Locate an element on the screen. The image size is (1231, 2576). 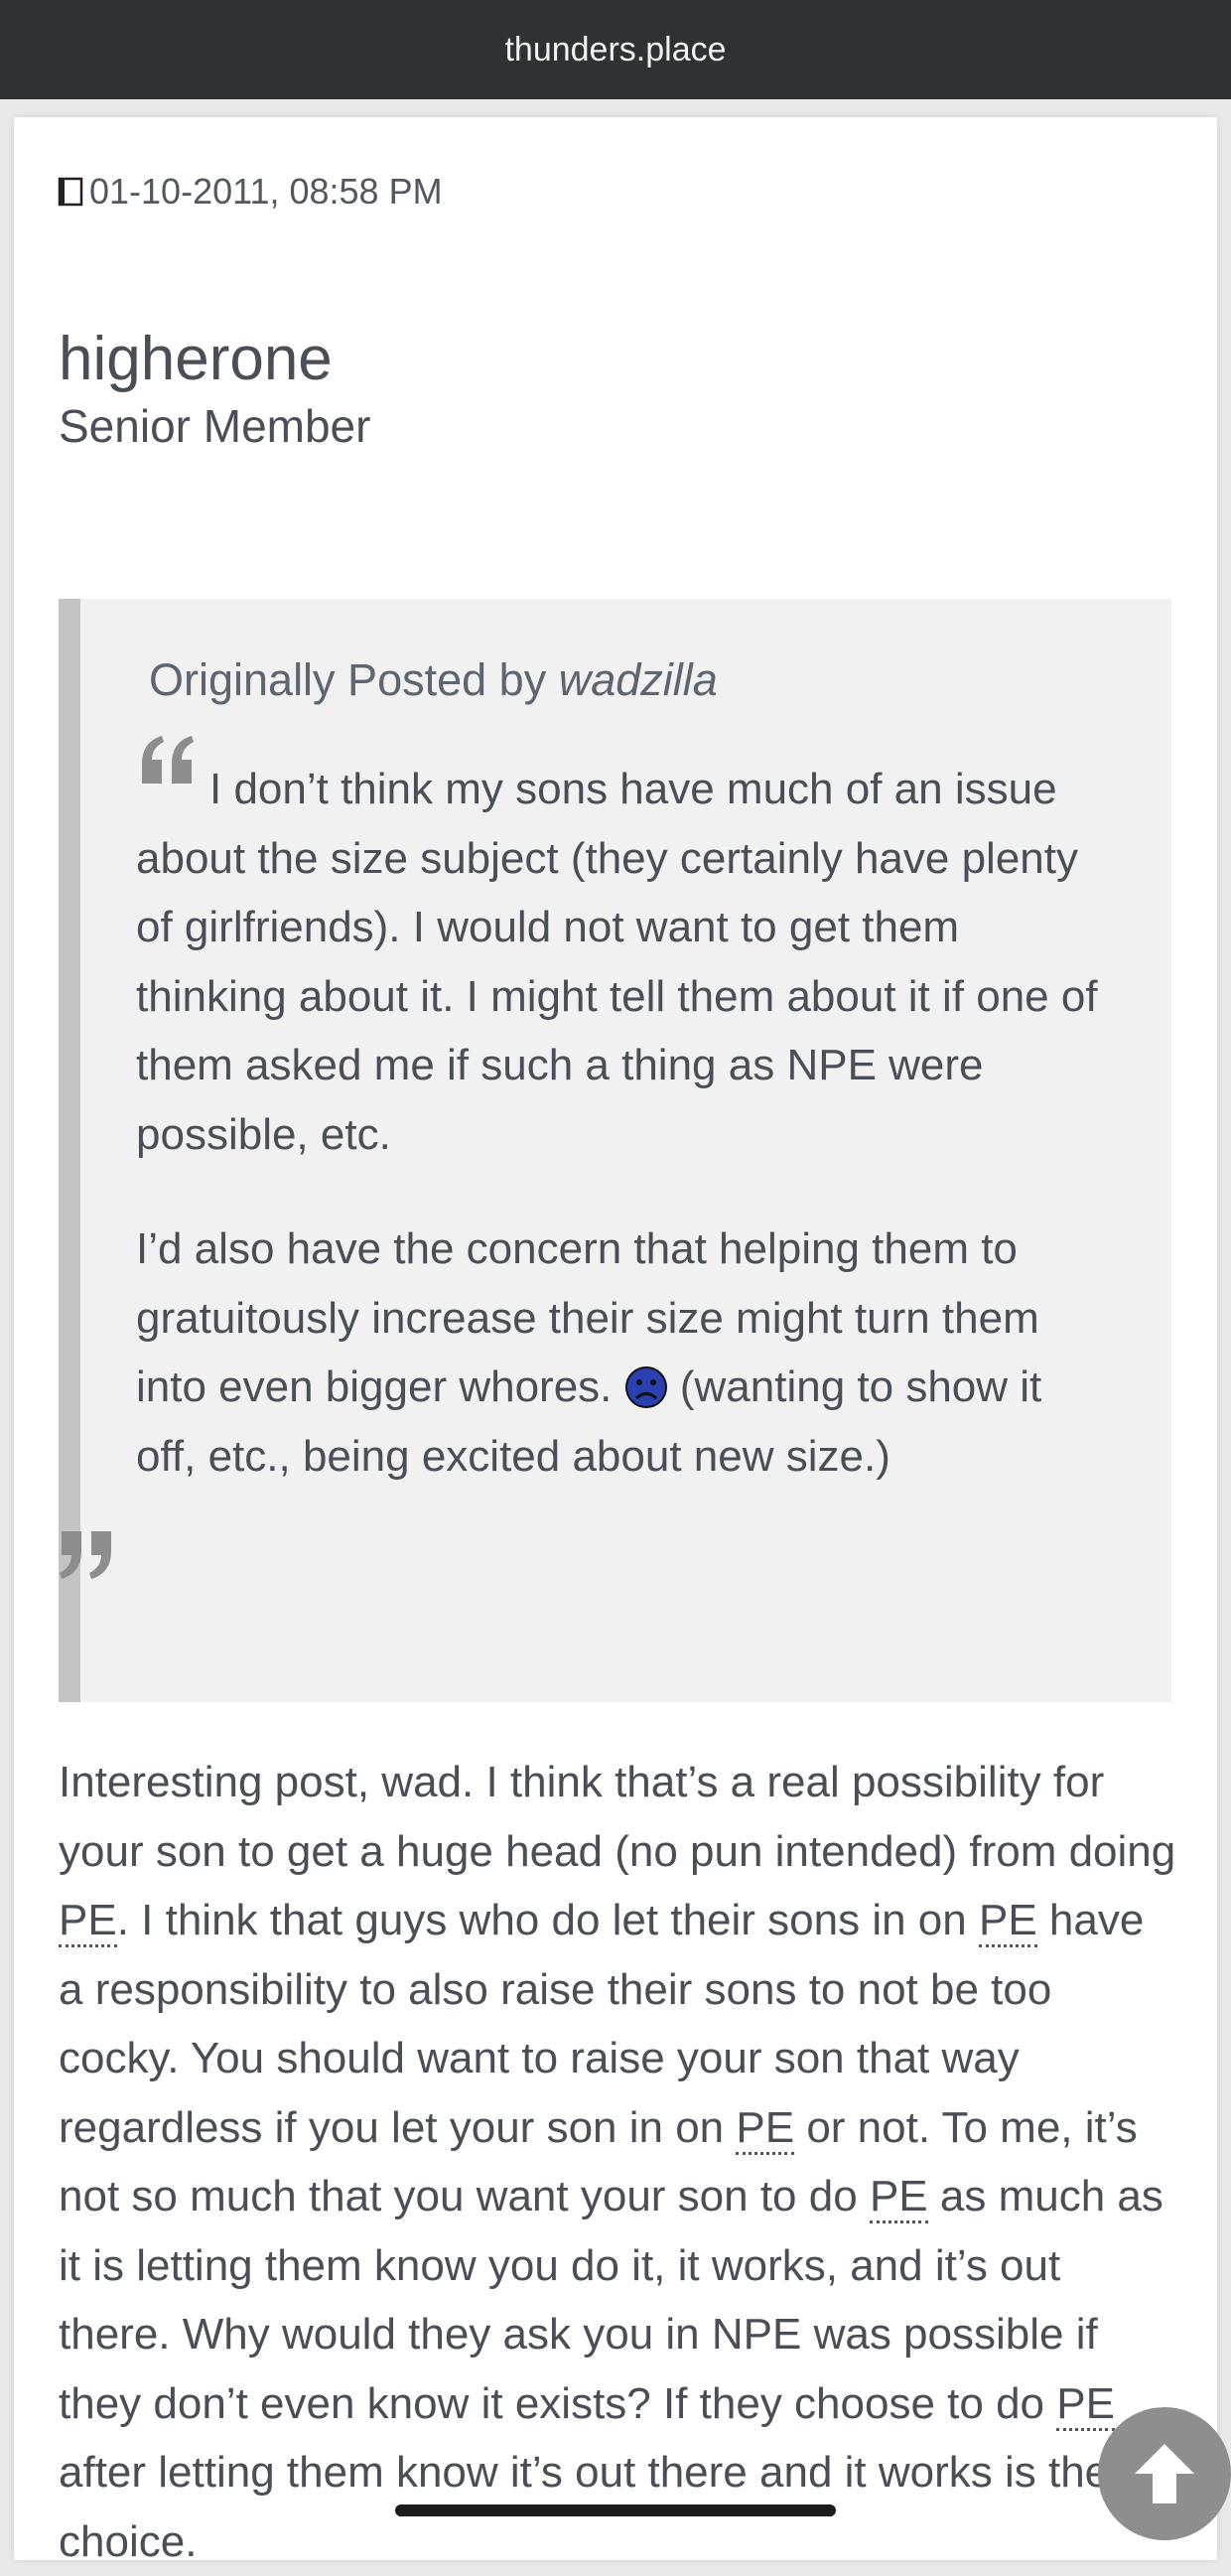
post-date: 01-10-2011, 08:58 PM is located at coordinates (251, 192).